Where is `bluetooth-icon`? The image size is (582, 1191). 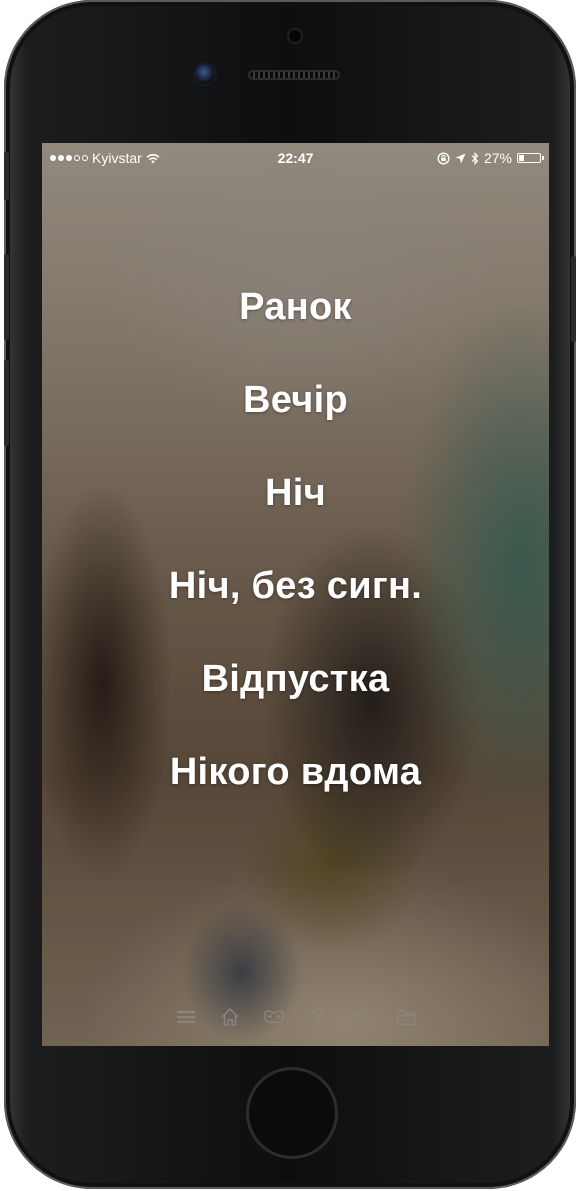
bluetooth-icon is located at coordinates (475, 158).